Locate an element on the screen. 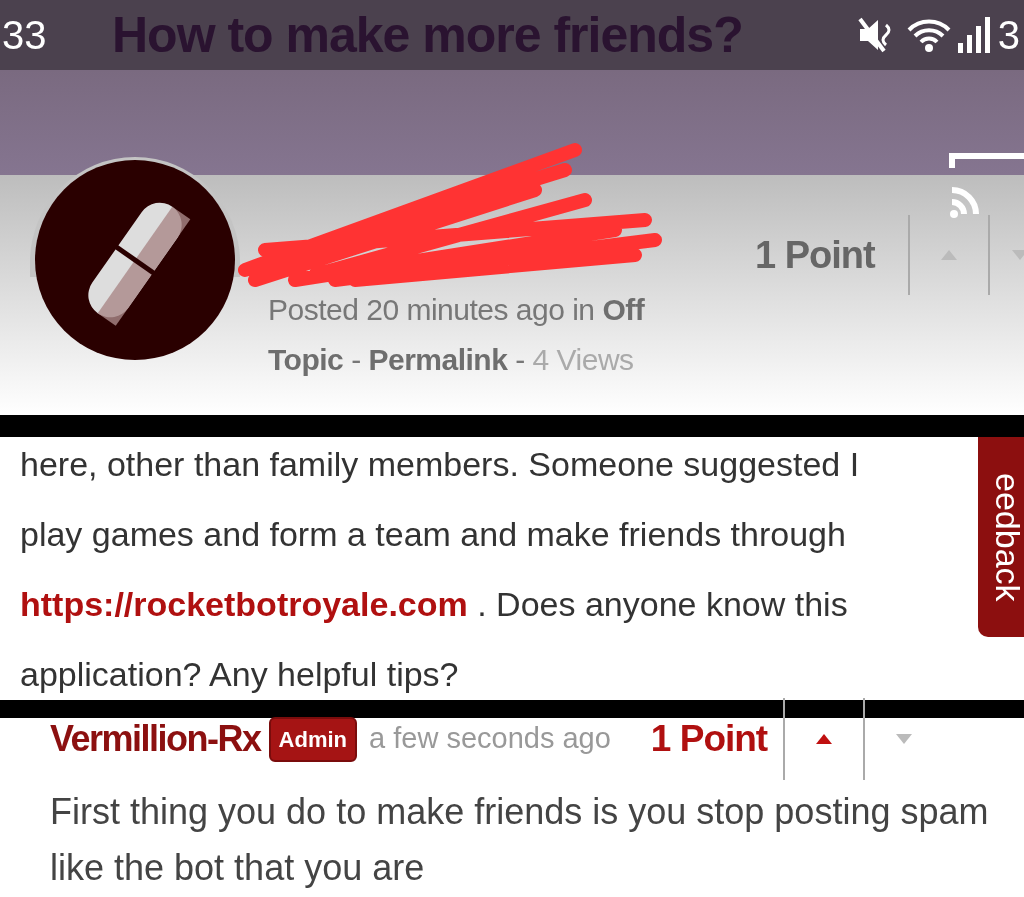  author-link: Vermillion-Rx is located at coordinates (155, 739).